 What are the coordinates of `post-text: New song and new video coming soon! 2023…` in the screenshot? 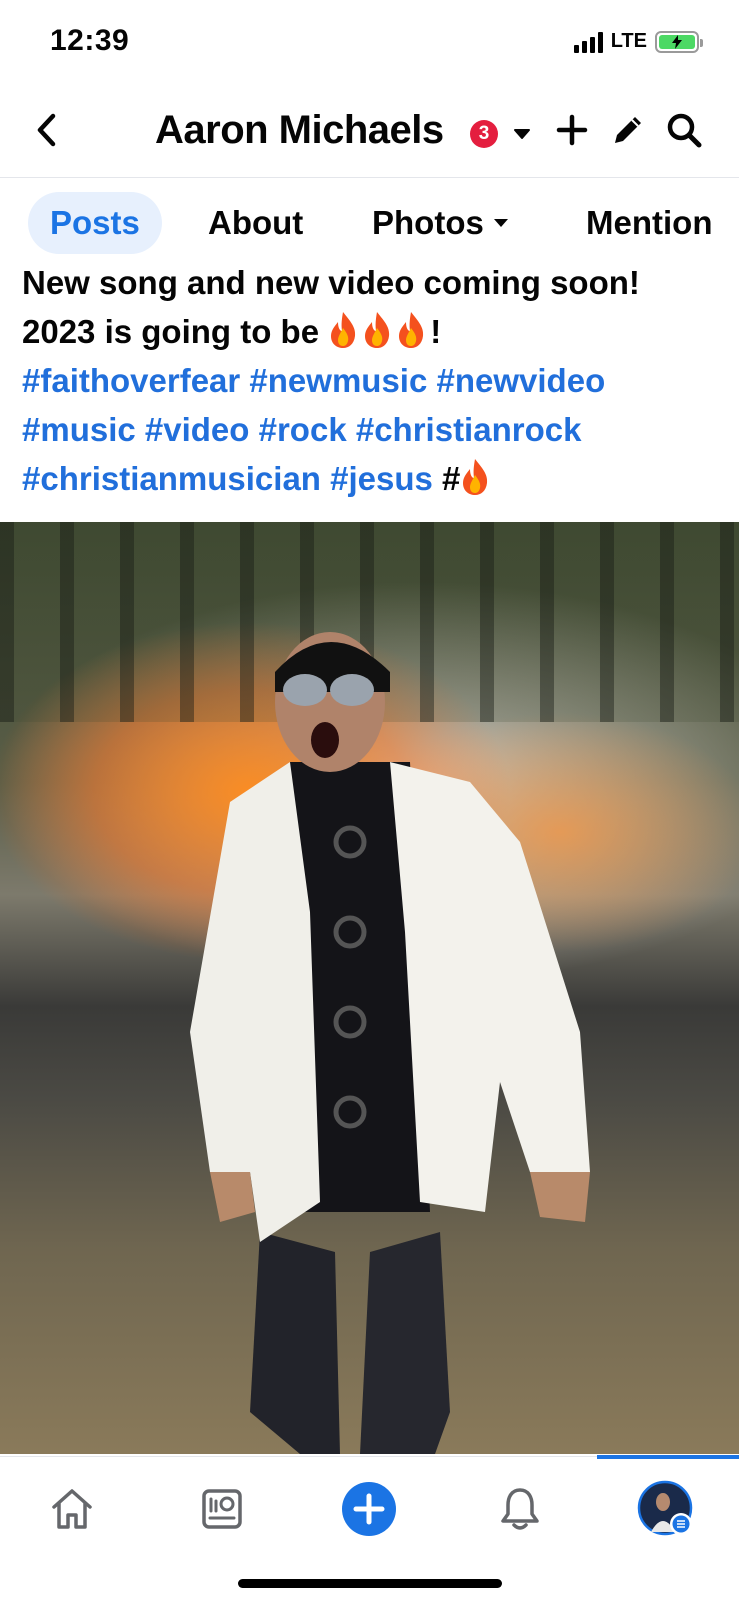 It's located at (372, 380).